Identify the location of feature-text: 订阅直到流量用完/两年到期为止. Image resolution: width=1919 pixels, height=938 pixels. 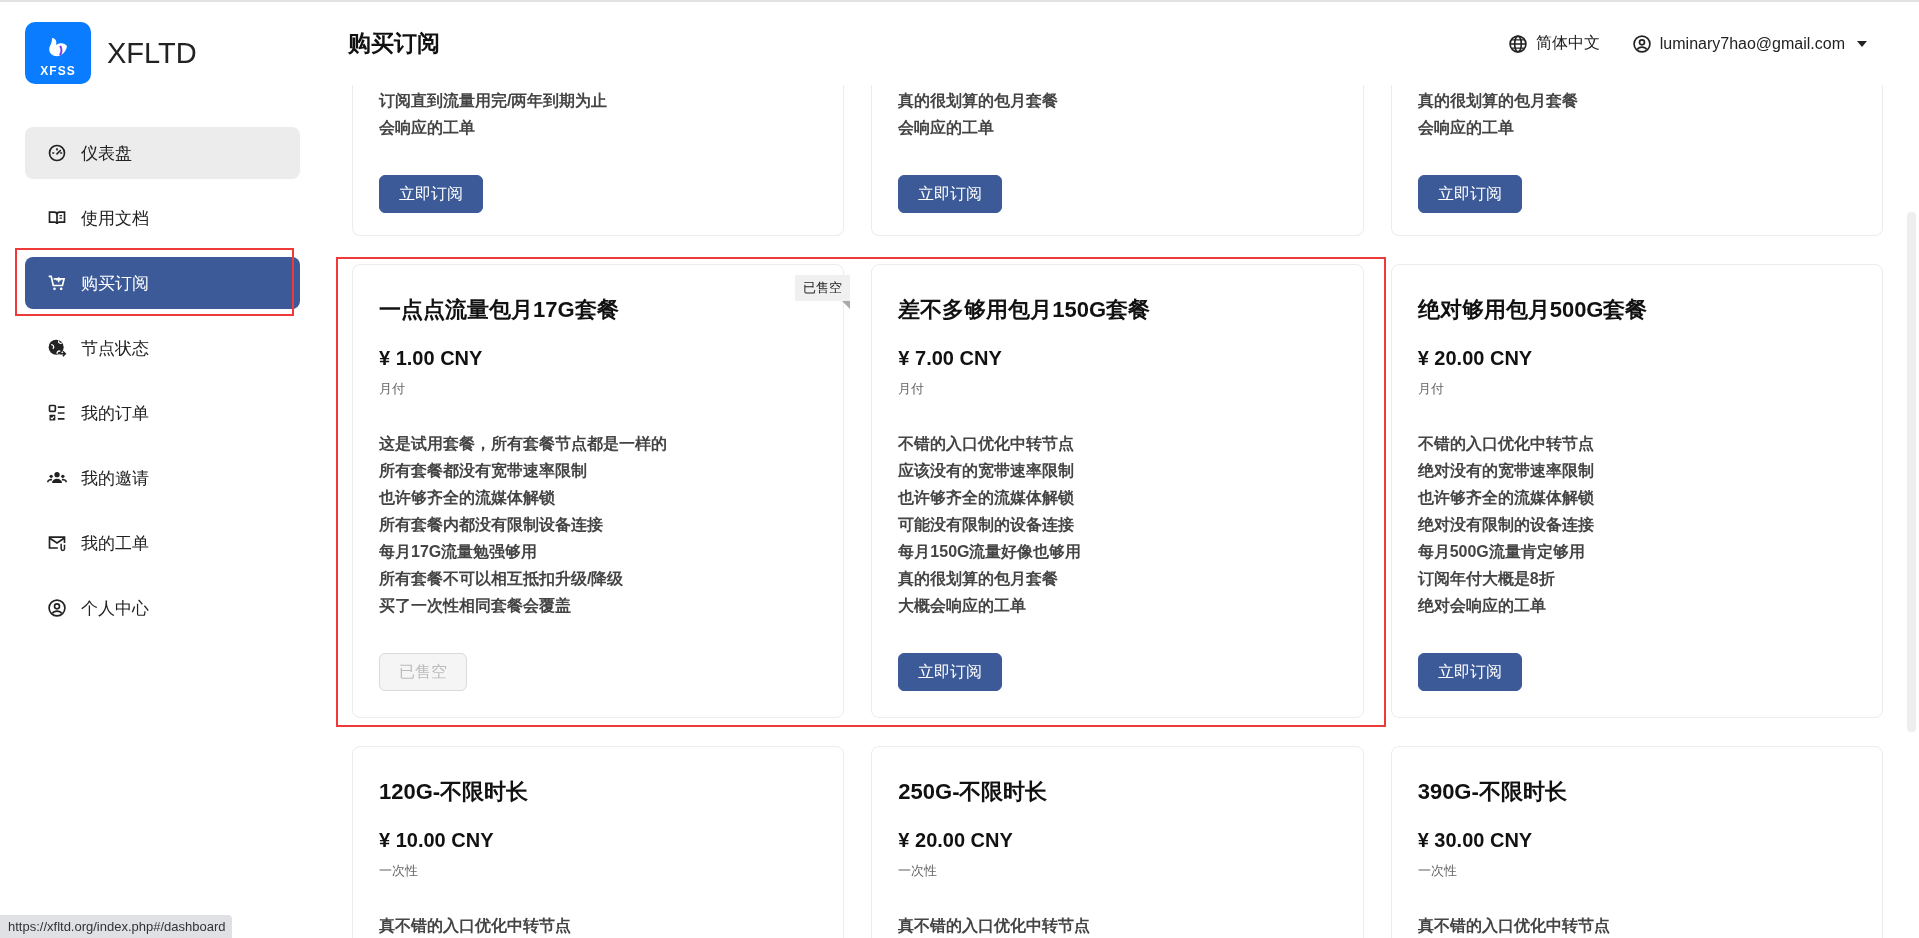
(493, 101).